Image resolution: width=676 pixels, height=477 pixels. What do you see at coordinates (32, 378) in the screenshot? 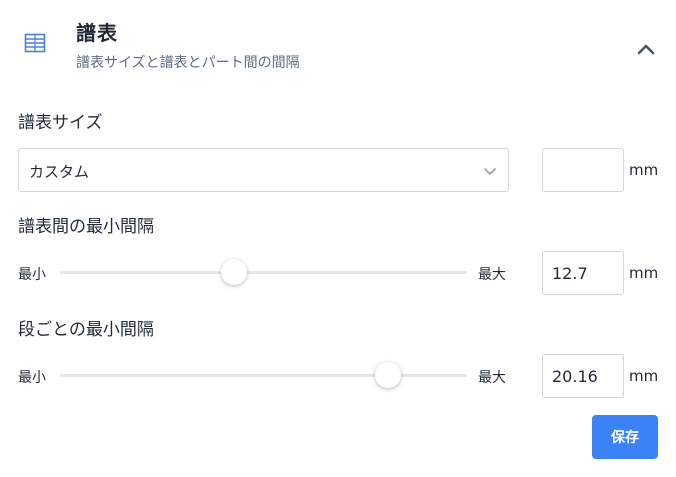
I see `min-system-spacing-min-label: 最小` at bounding box center [32, 378].